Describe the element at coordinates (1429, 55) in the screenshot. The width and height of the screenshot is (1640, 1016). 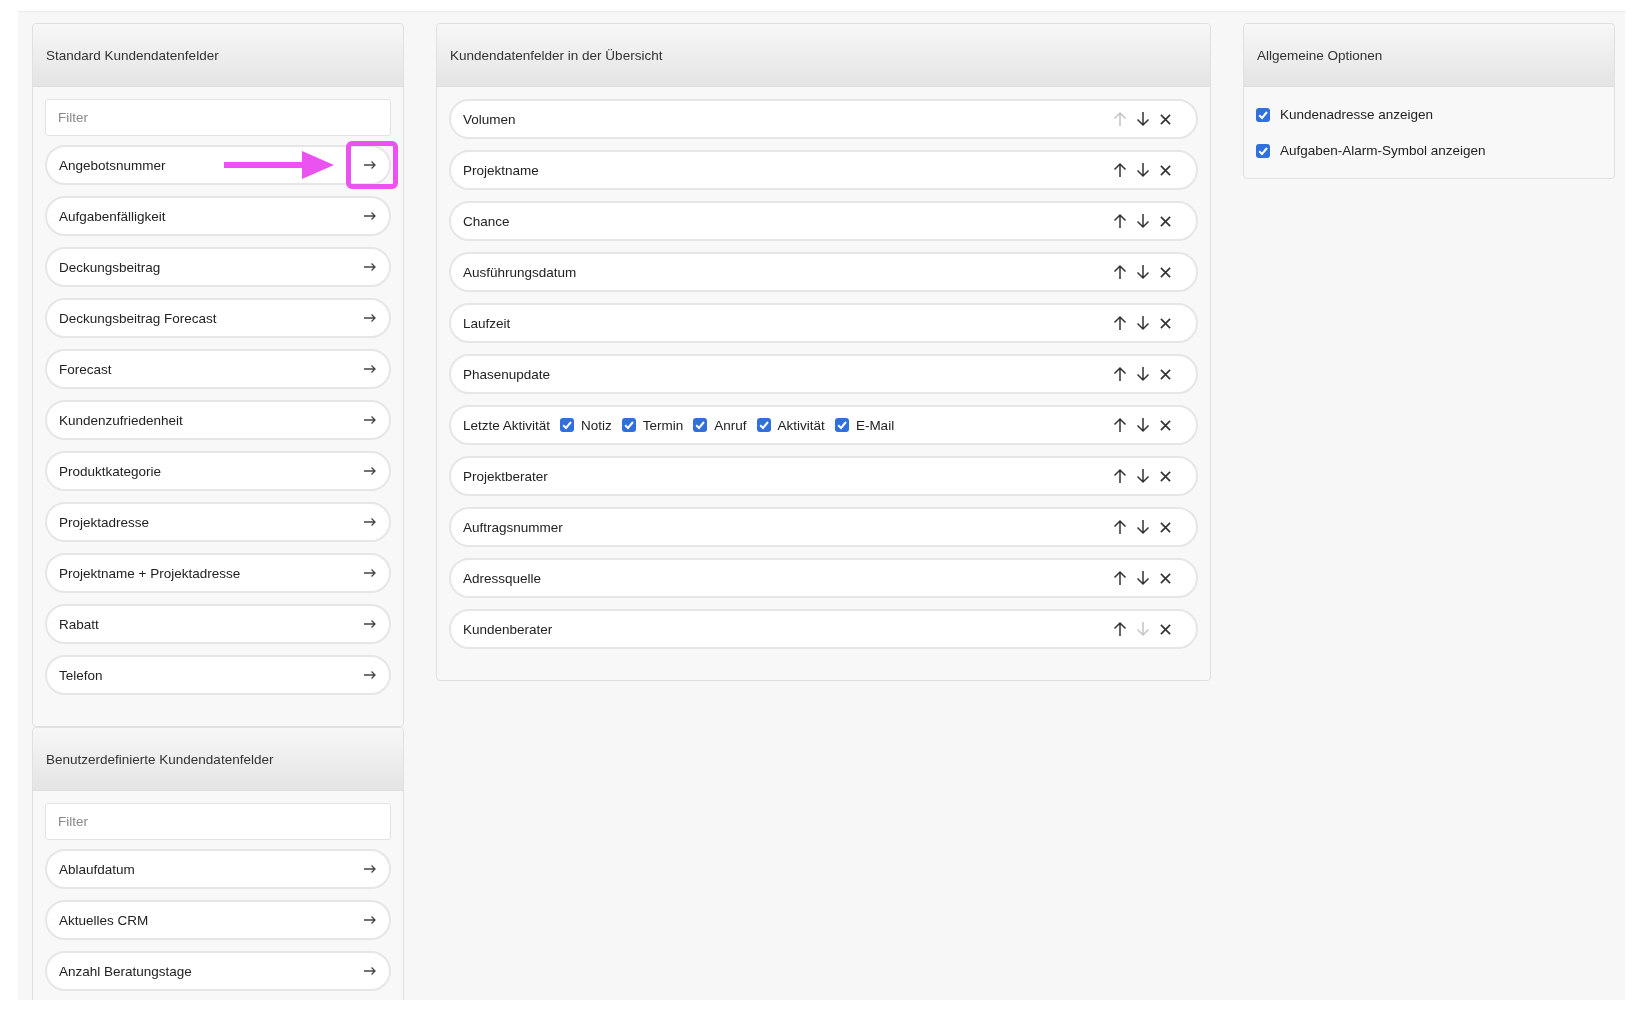
I see `panel-header: Allgemeine Optionen` at that location.